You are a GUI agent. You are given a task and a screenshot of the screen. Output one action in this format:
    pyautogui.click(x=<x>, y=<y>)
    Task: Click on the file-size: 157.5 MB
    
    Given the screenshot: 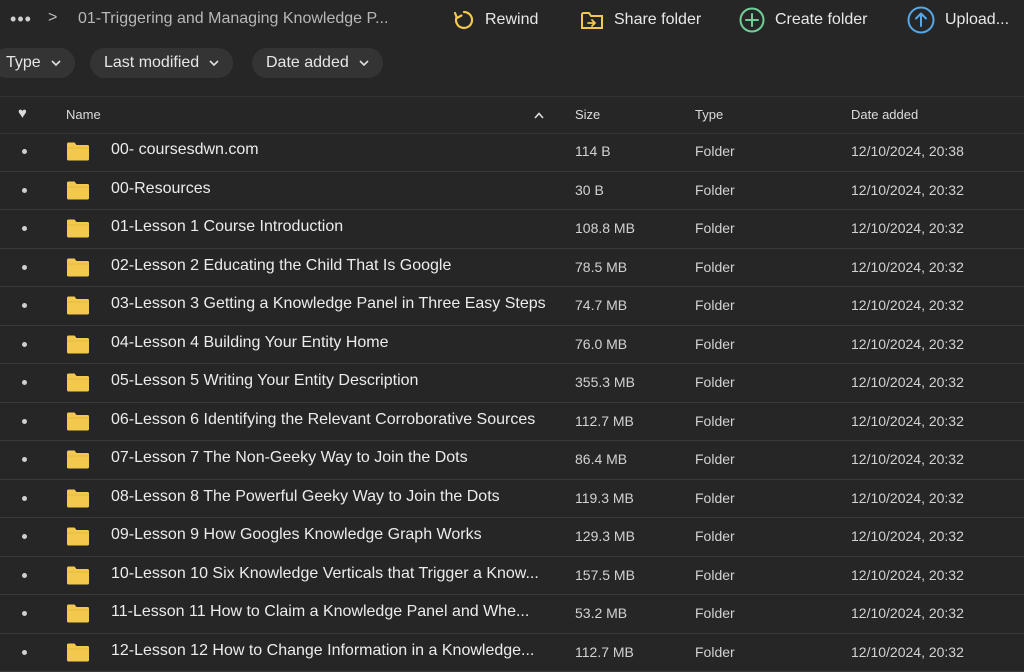 What is the action you would take?
    pyautogui.click(x=605, y=575)
    